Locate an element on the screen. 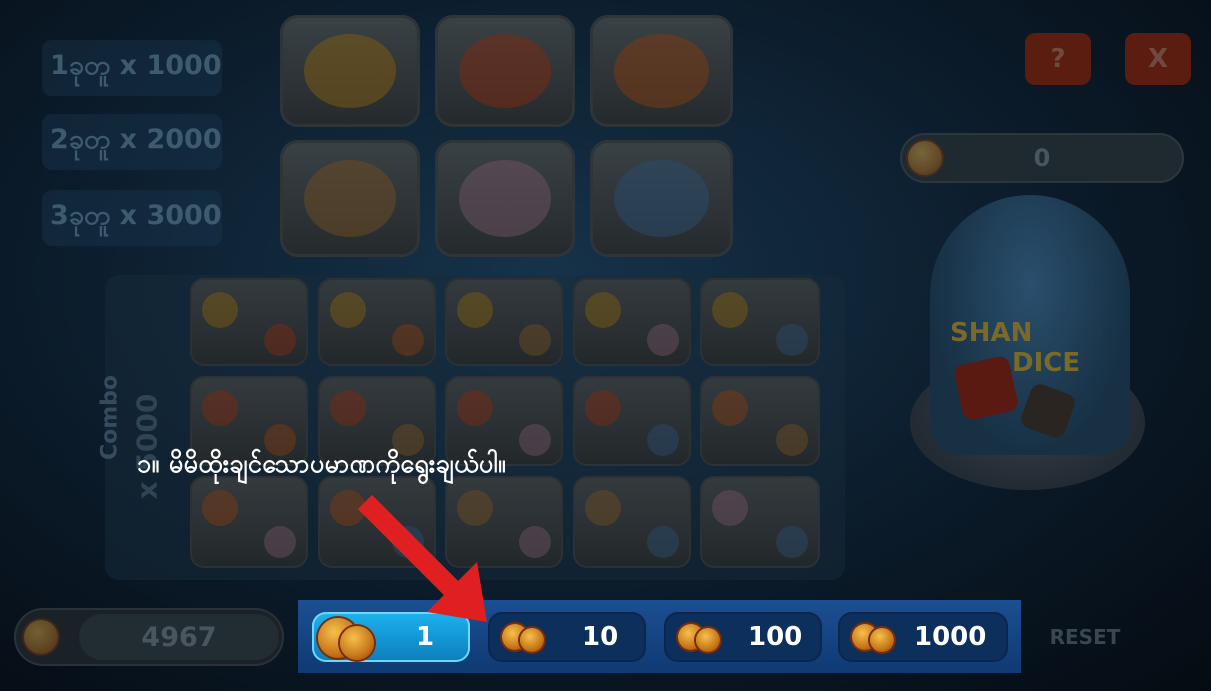 Image resolution: width=1211 pixels, height=691 pixels. multiplier-1: 1ခုတူ x 1000 is located at coordinates (132, 68).